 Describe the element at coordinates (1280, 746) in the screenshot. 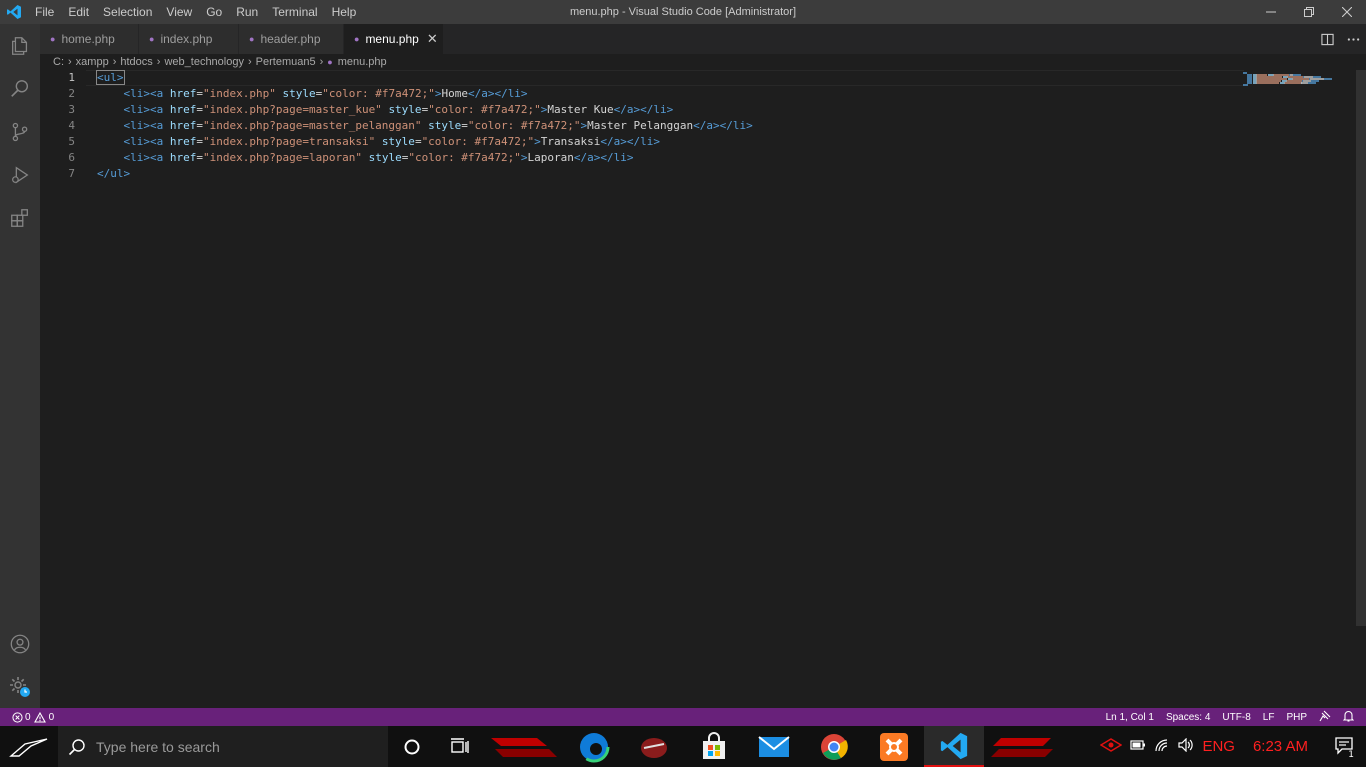

I see `clock: 6:23 AM` at that location.